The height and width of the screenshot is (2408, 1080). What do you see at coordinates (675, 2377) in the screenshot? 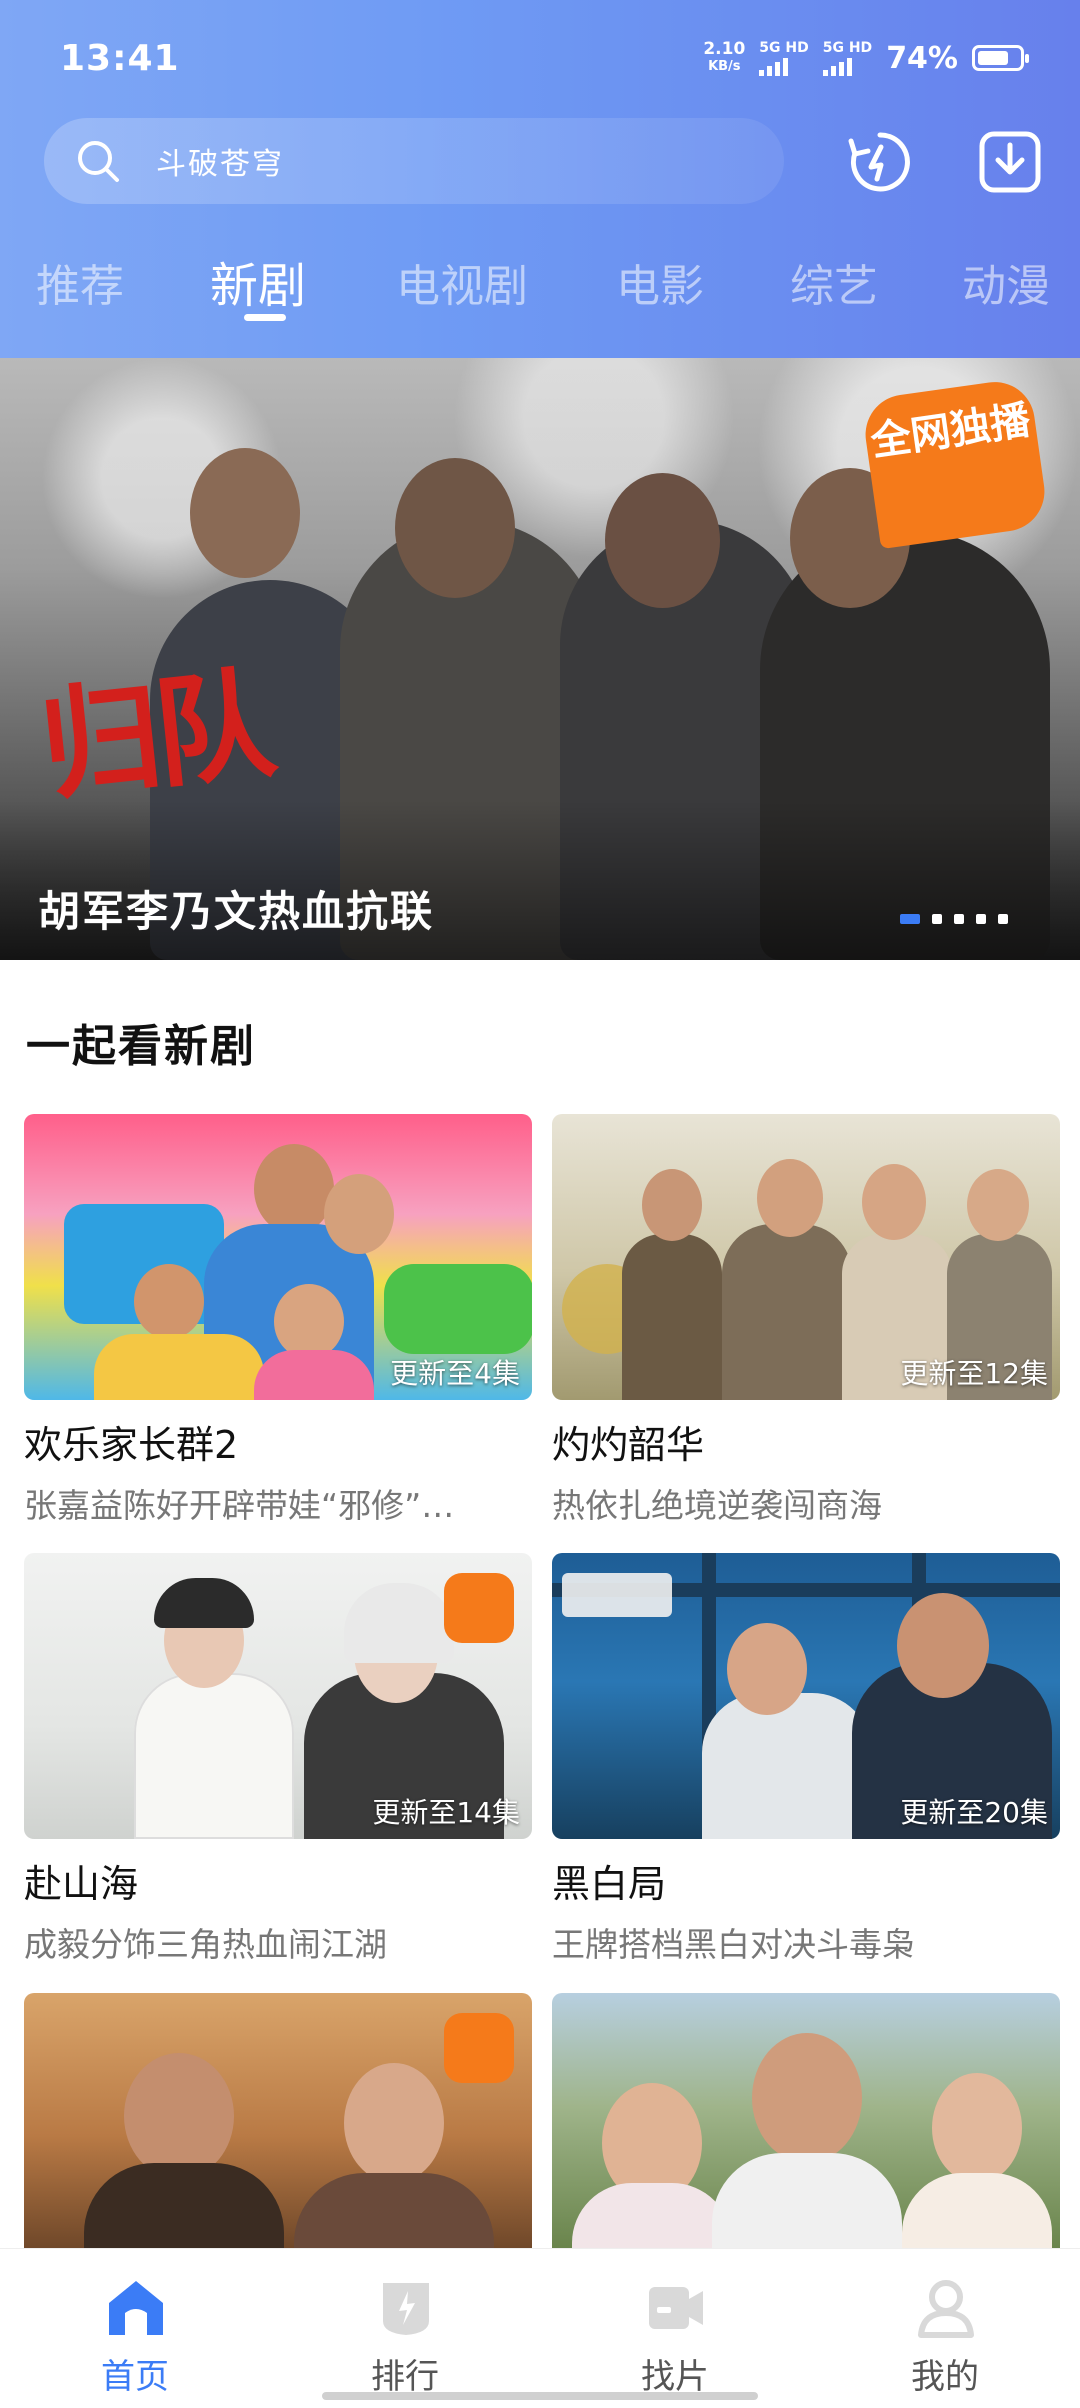
I see `nav-discover-label: 找片` at bounding box center [675, 2377].